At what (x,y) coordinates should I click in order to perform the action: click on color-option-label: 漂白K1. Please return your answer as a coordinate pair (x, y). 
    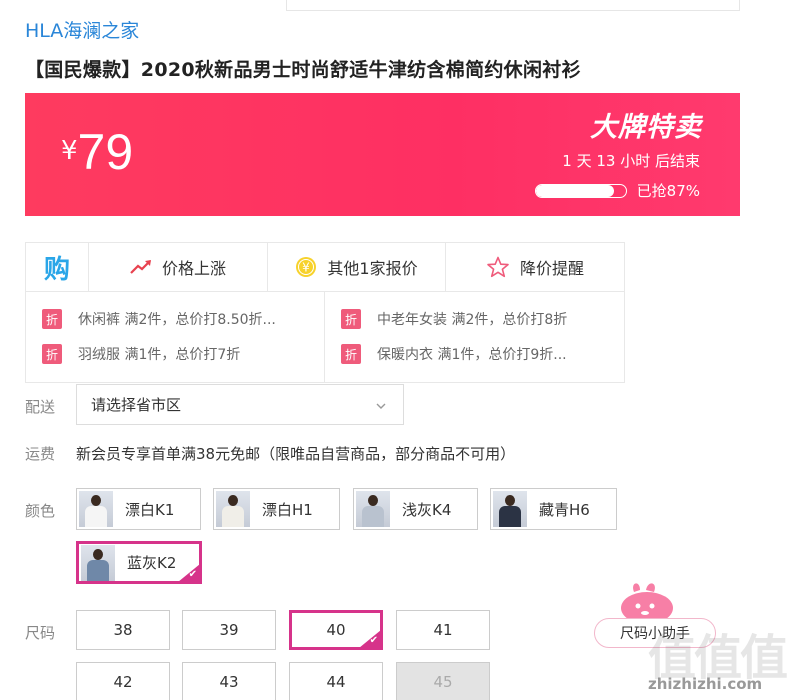
    Looking at the image, I should click on (150, 509).